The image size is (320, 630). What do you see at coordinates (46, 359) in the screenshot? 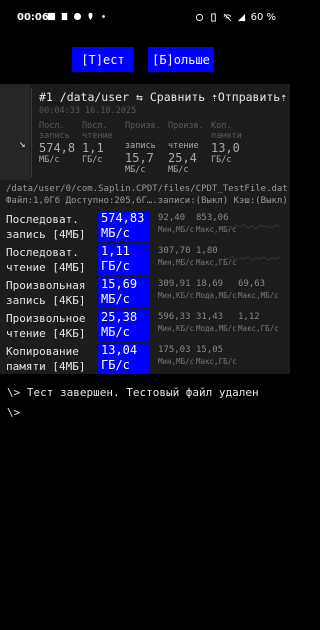
I see `row-label: Копирование памяти [4МБ]` at bounding box center [46, 359].